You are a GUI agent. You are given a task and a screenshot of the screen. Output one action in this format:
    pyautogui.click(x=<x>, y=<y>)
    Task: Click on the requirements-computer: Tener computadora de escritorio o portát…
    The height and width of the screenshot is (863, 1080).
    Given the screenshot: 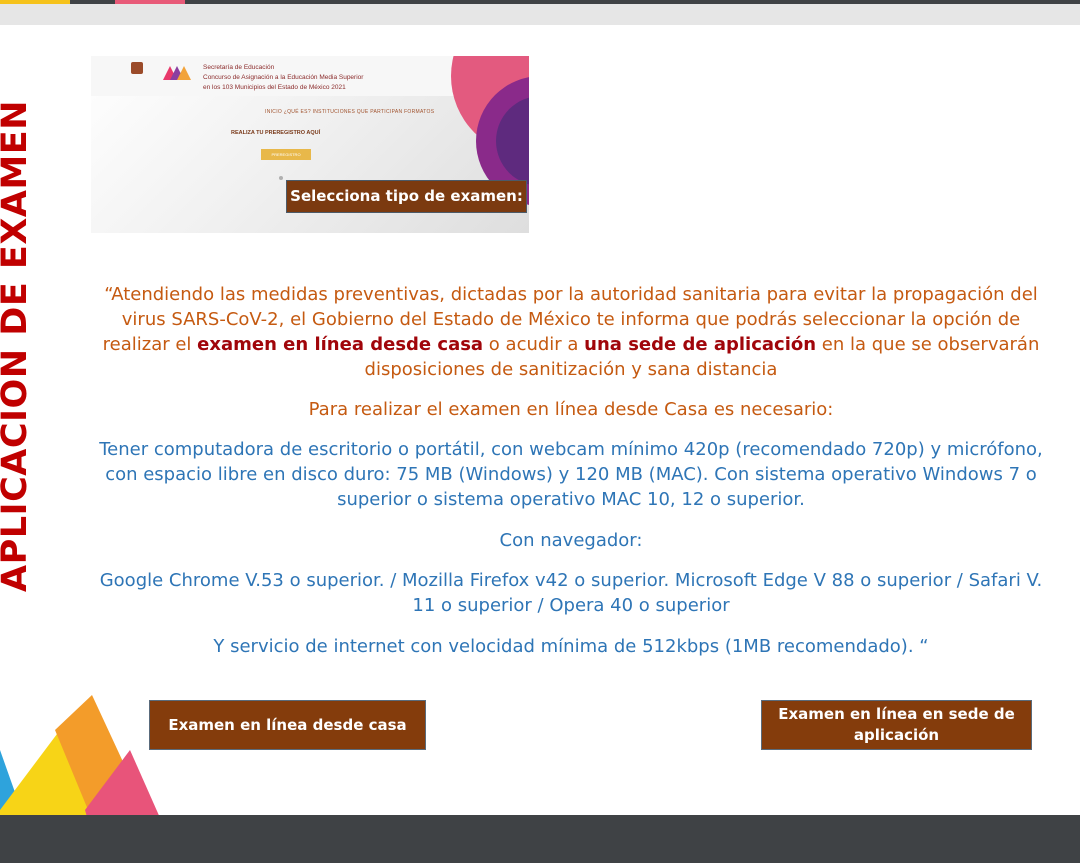 What is the action you would take?
    pyautogui.click(x=571, y=474)
    